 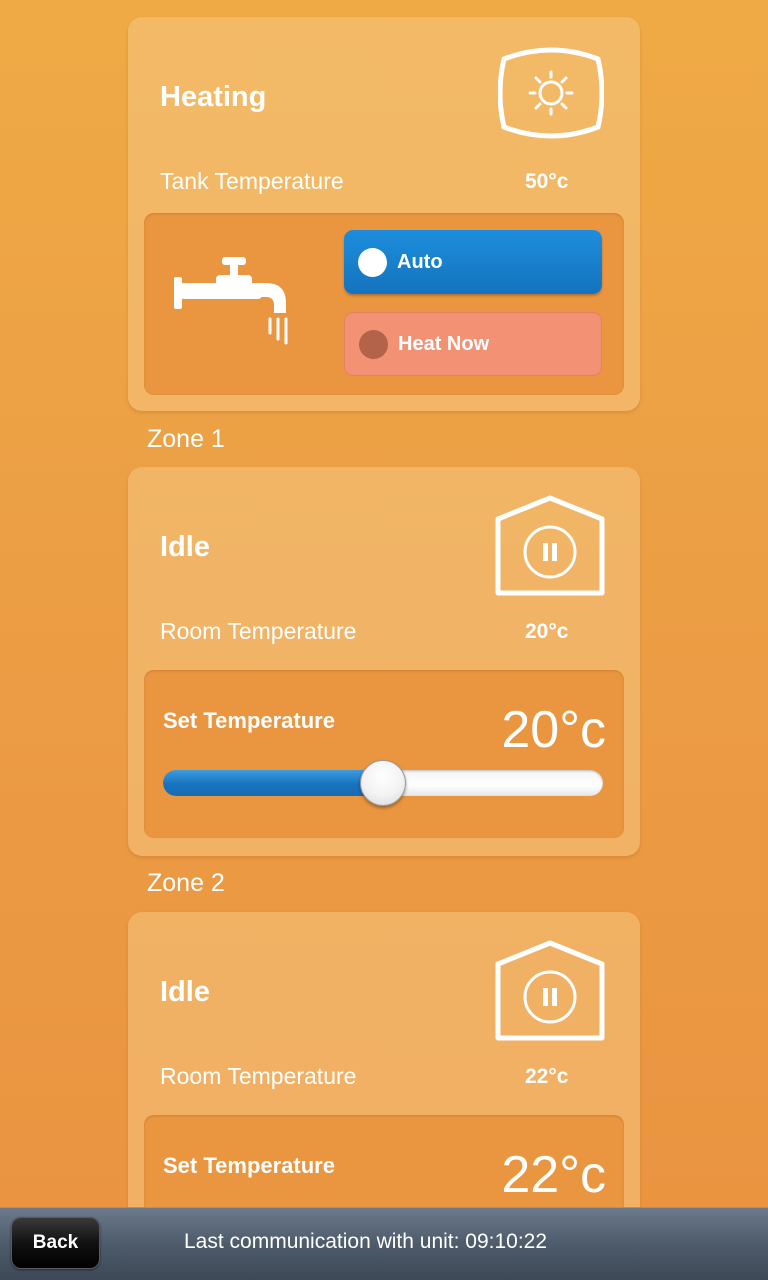 What do you see at coordinates (384, 754) in the screenshot?
I see `zone-1-set-panel: Set Temperature 20°c` at bounding box center [384, 754].